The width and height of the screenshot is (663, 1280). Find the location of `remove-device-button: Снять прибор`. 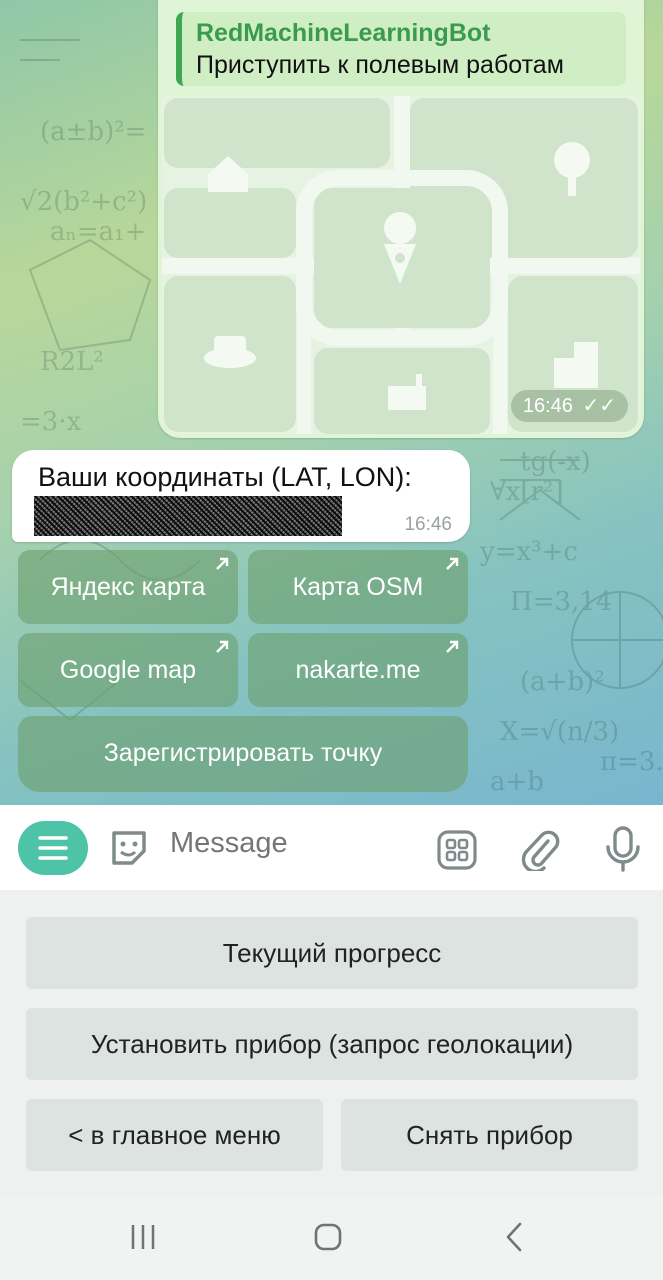

remove-device-button: Снять прибор is located at coordinates (489, 1135).